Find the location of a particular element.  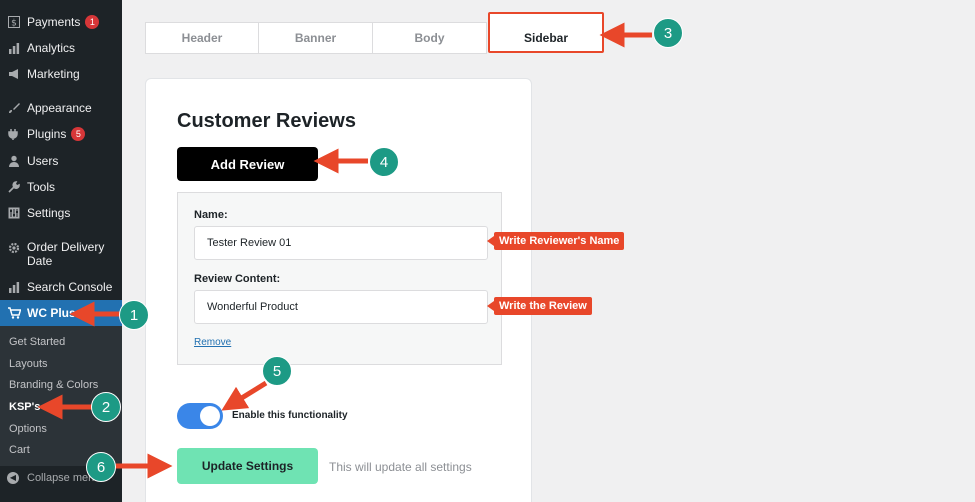

step-badge-2: 2 is located at coordinates (106, 407).